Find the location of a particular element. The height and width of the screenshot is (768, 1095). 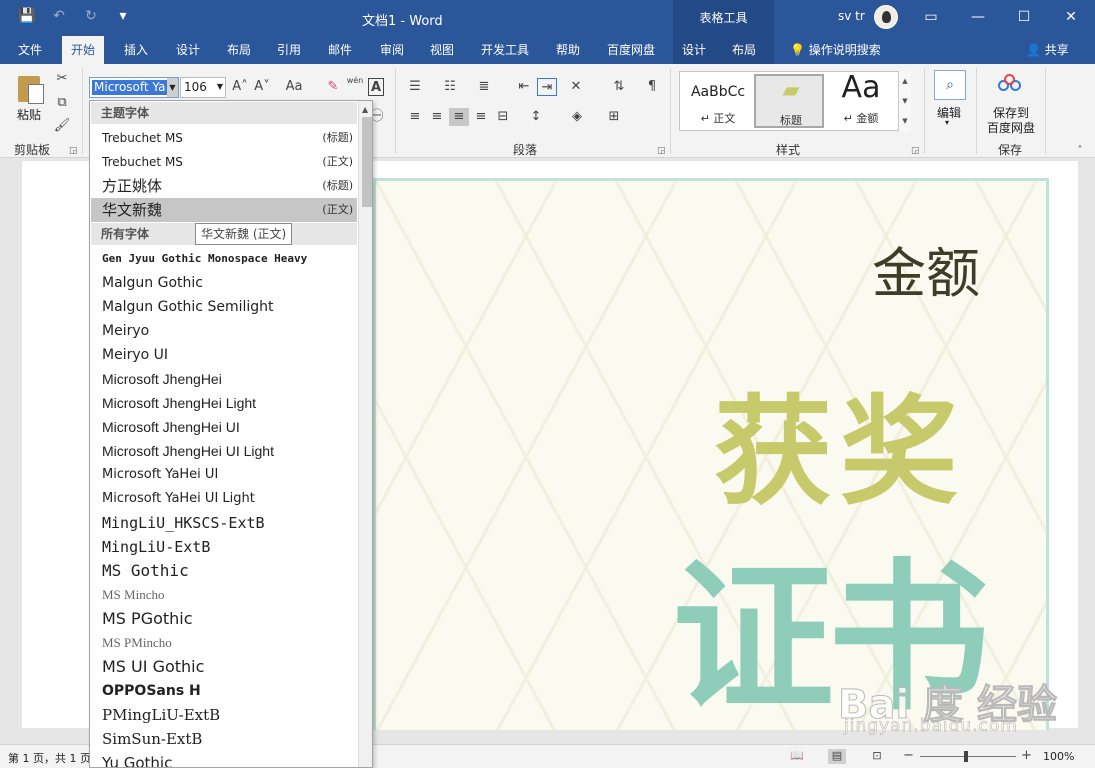

chinese-layout-icon: ✕ is located at coordinates (576, 87).